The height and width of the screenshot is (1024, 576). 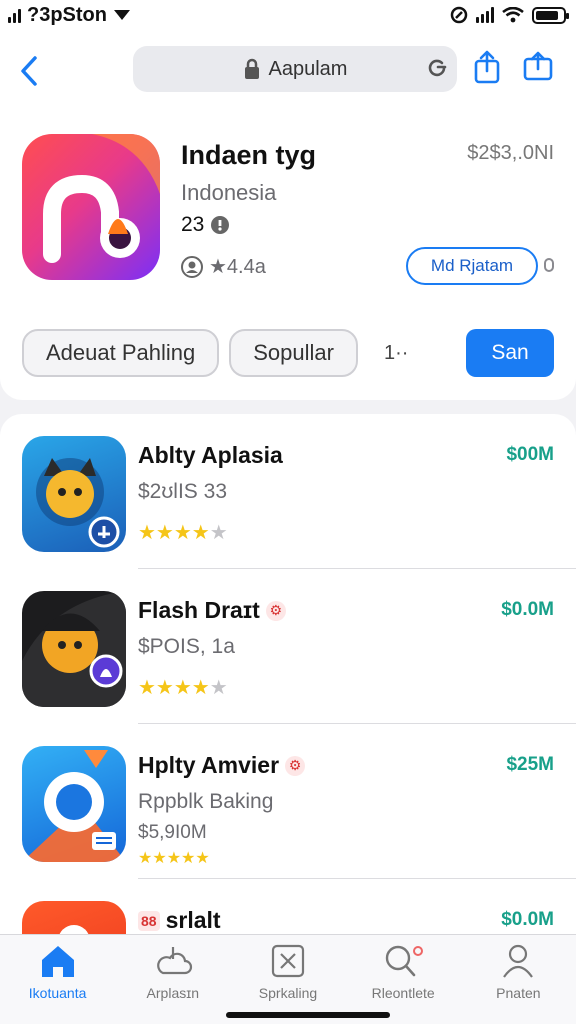 I want to click on app-price: $25M, so click(x=530, y=764).